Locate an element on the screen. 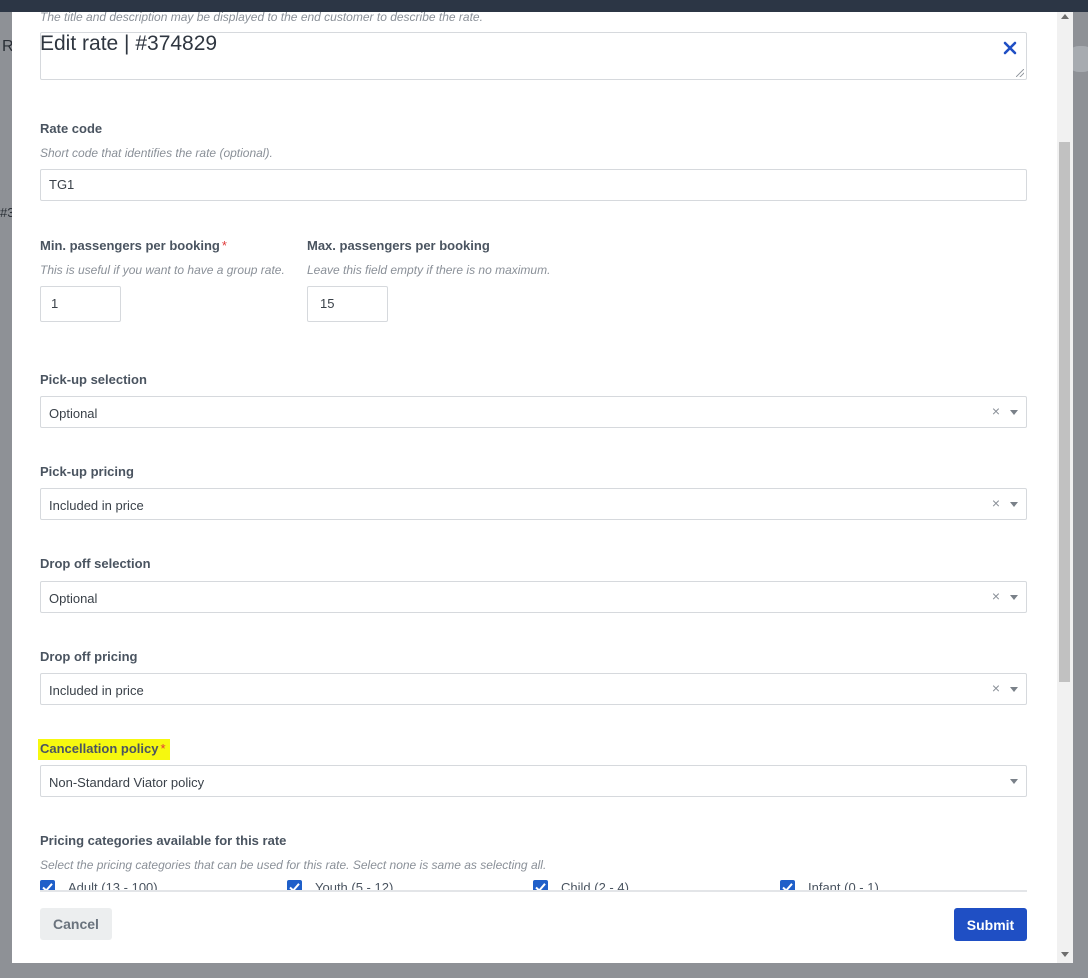 The width and height of the screenshot is (1088, 978). dropoff-pricing-value: Included in price is located at coordinates (96, 690).